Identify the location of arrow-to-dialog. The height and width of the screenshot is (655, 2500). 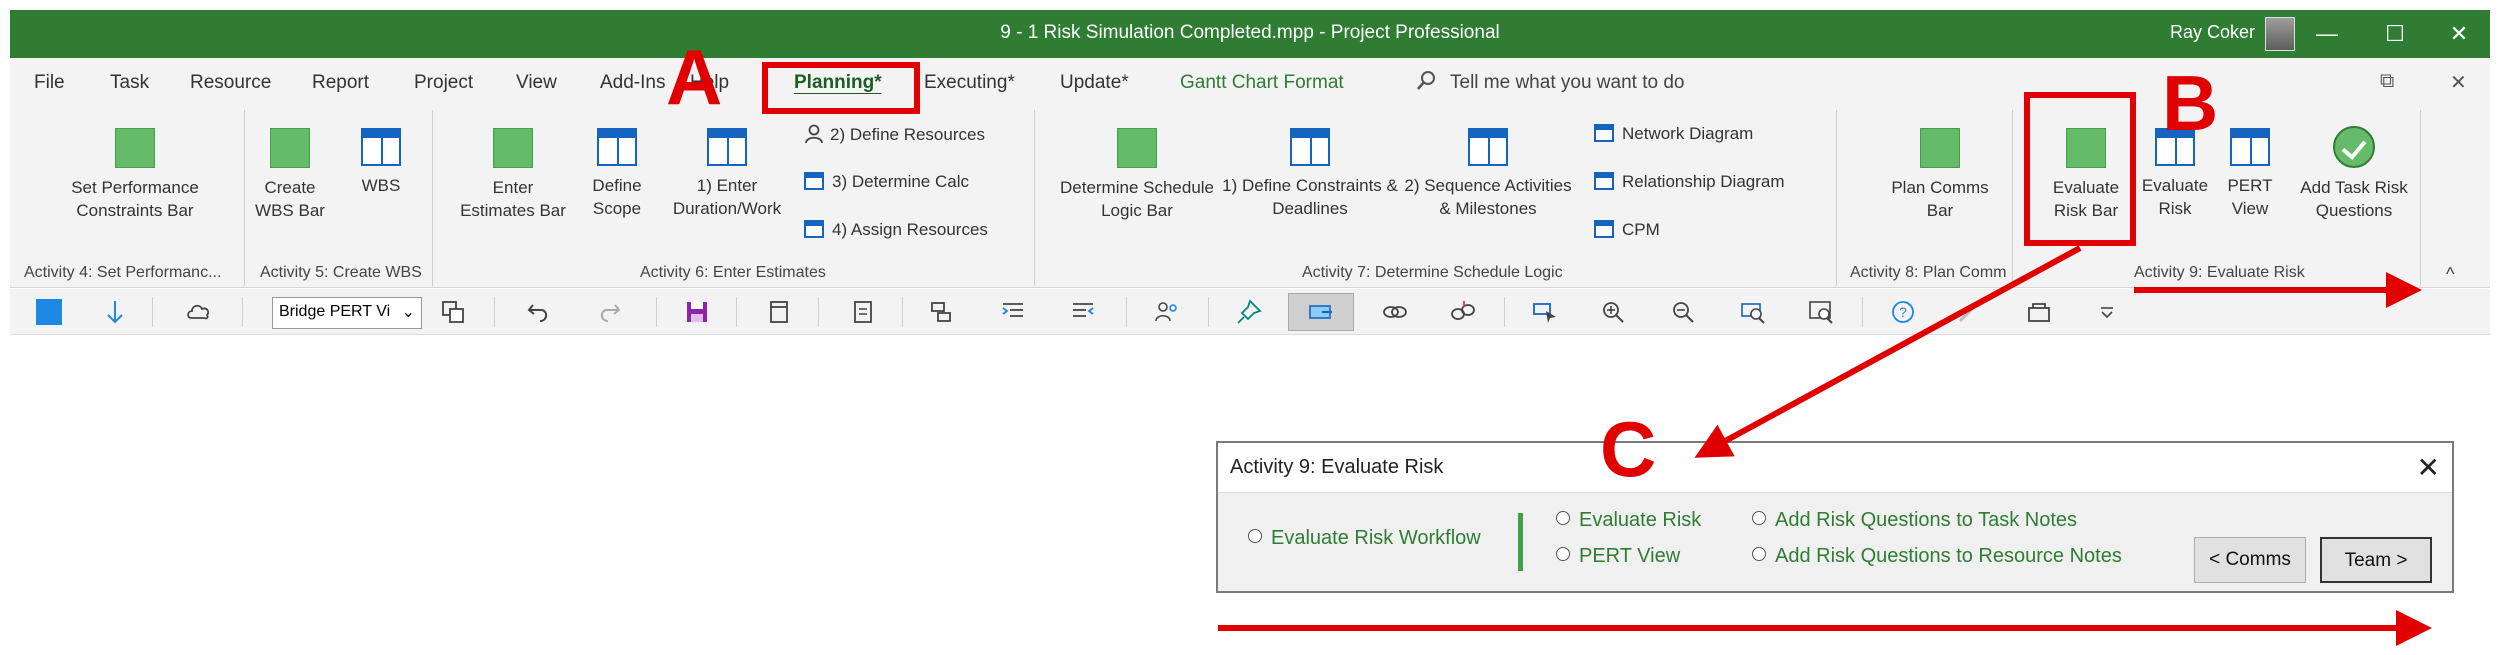
(1888, 351).